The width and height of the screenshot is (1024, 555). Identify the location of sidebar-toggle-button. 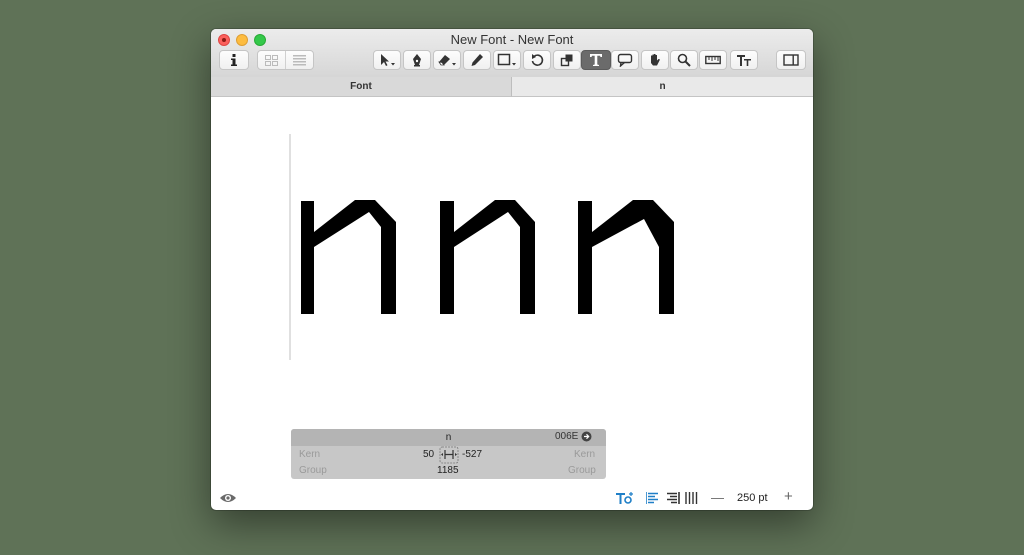
(791, 60).